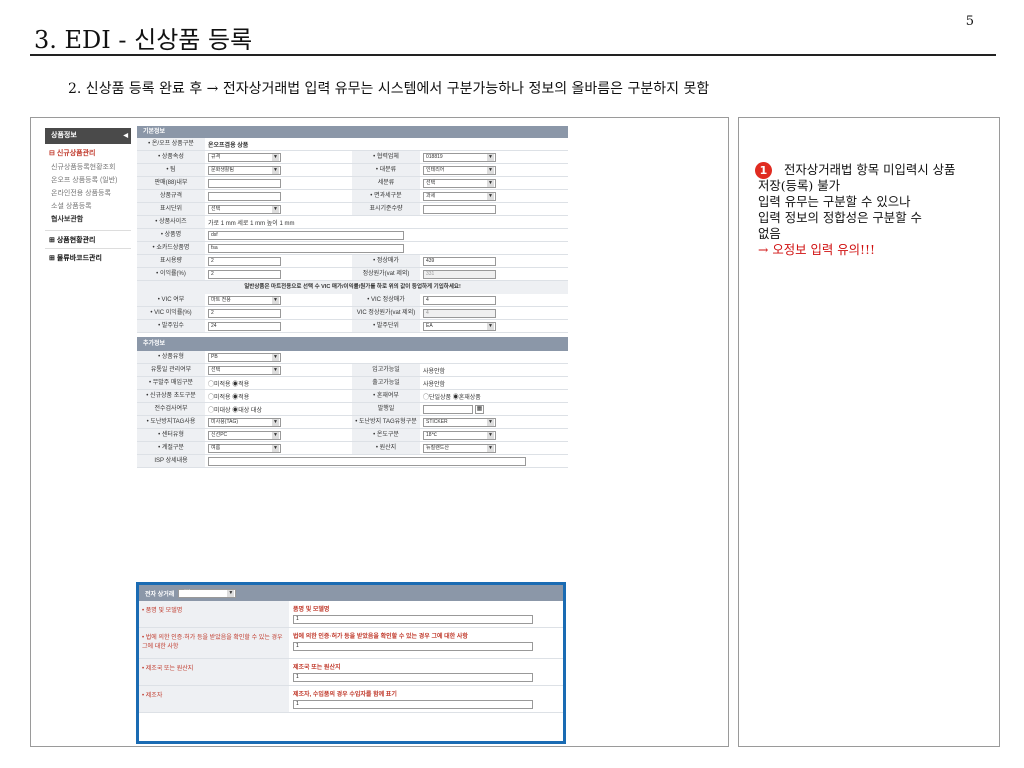 The width and height of the screenshot is (1024, 768). What do you see at coordinates (88, 167) in the screenshot?
I see `sidebar-item-new-status: 신규상품등록현황조회` at bounding box center [88, 167].